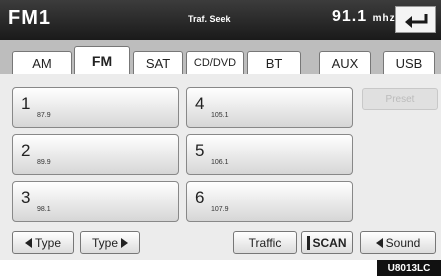 Image resolution: width=441 pixels, height=276 pixels. What do you see at coordinates (384, 18) in the screenshot?
I see `frequency-unit: mhz` at bounding box center [384, 18].